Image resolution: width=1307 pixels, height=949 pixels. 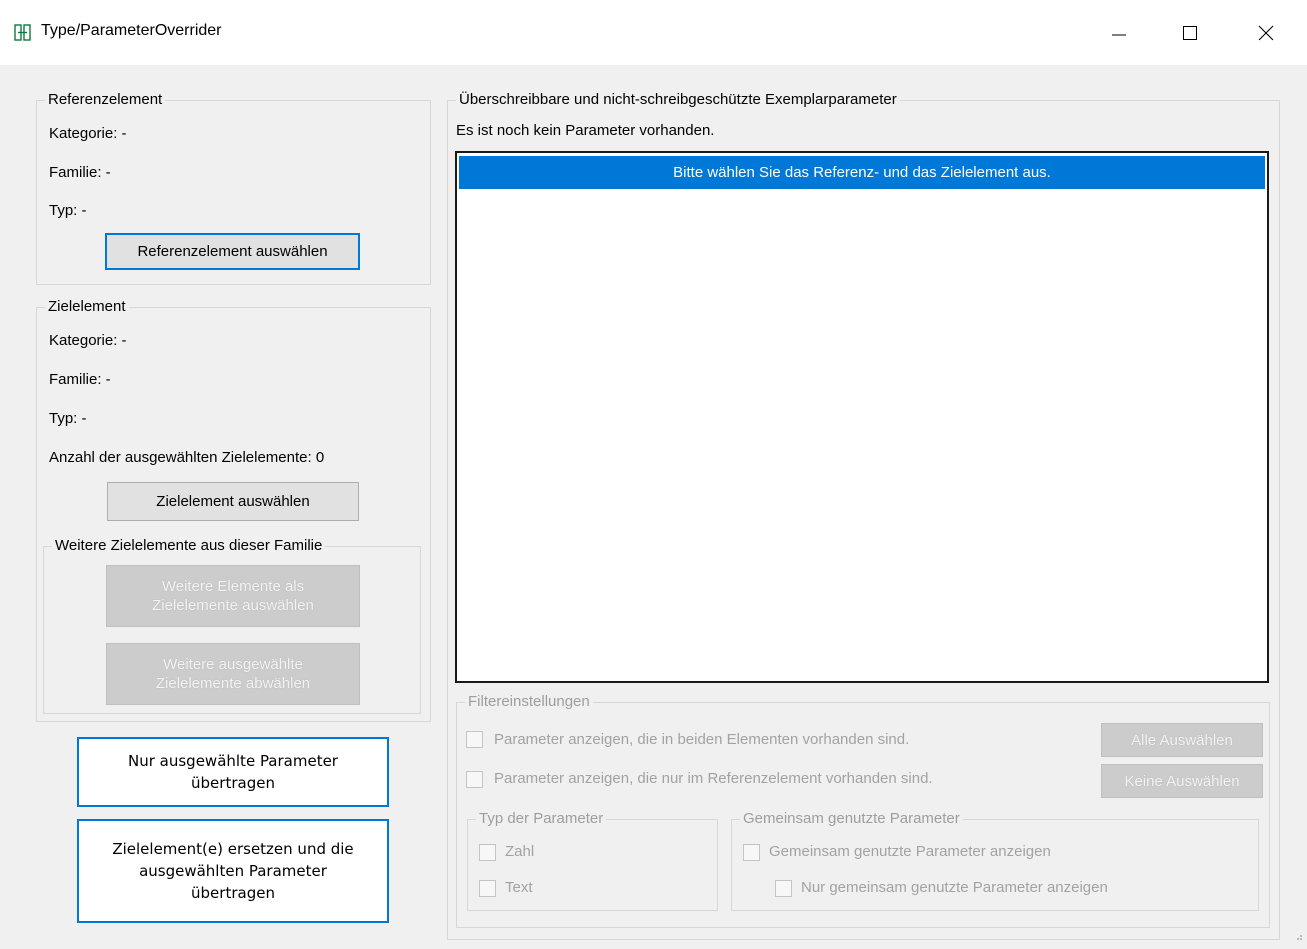 I want to click on parameter-type-legend: Typ der Parameter, so click(x=541, y=818).